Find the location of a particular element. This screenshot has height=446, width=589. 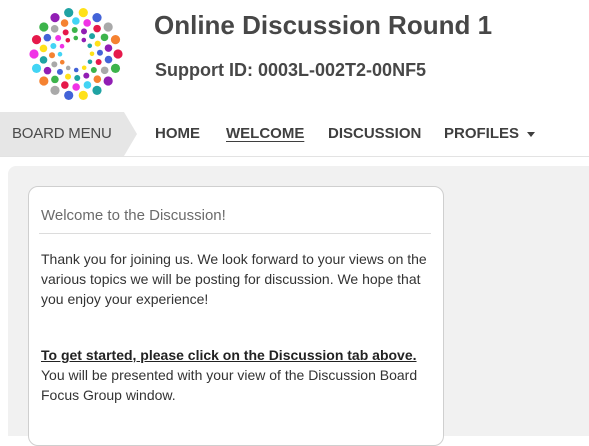

nav-profiles: PROFILES is located at coordinates (490, 134).